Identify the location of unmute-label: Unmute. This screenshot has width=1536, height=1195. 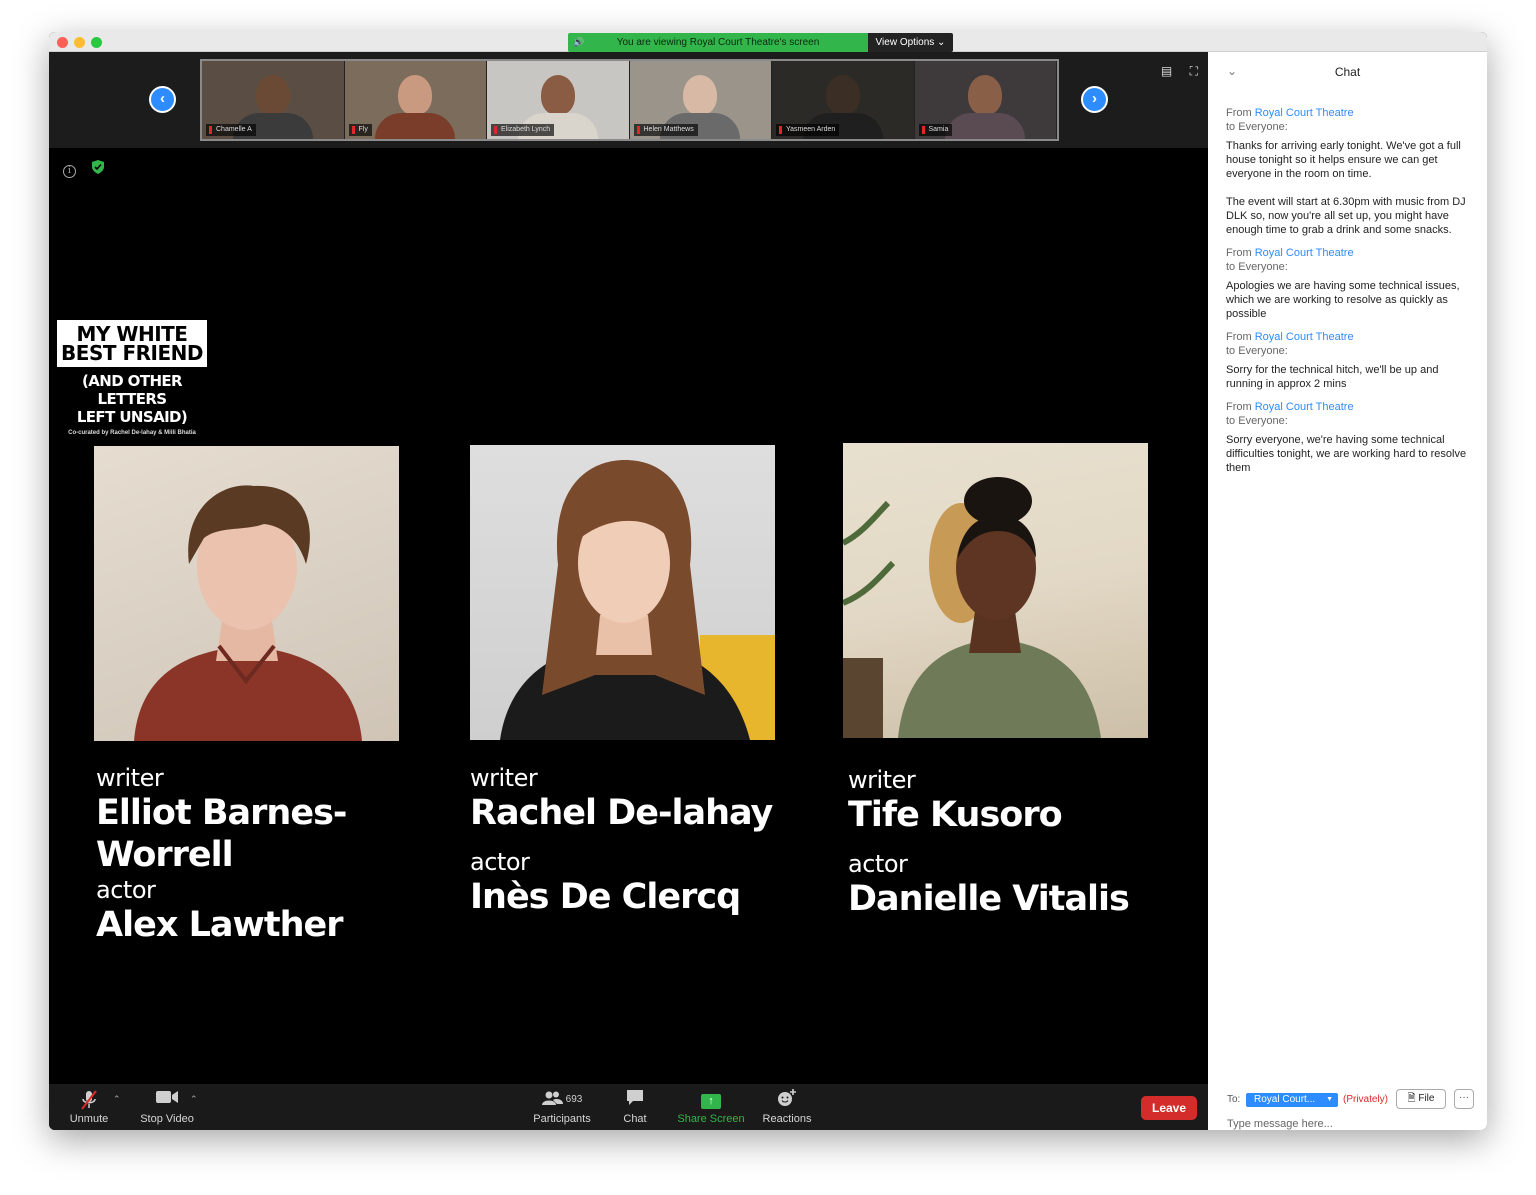
(89, 1119).